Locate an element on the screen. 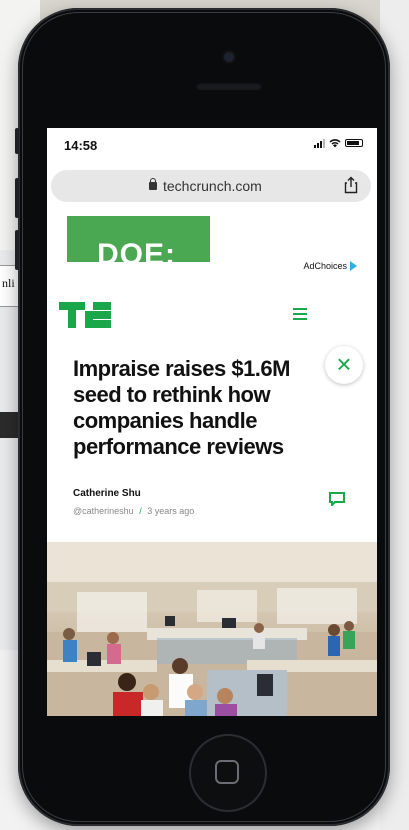 Image resolution: width=409 pixels, height=830 pixels. home-button is located at coordinates (228, 773).